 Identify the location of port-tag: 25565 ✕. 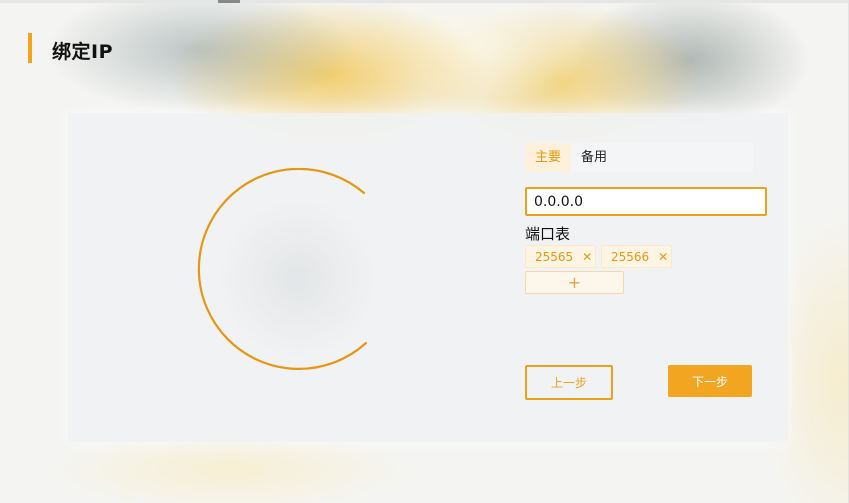
(561, 257).